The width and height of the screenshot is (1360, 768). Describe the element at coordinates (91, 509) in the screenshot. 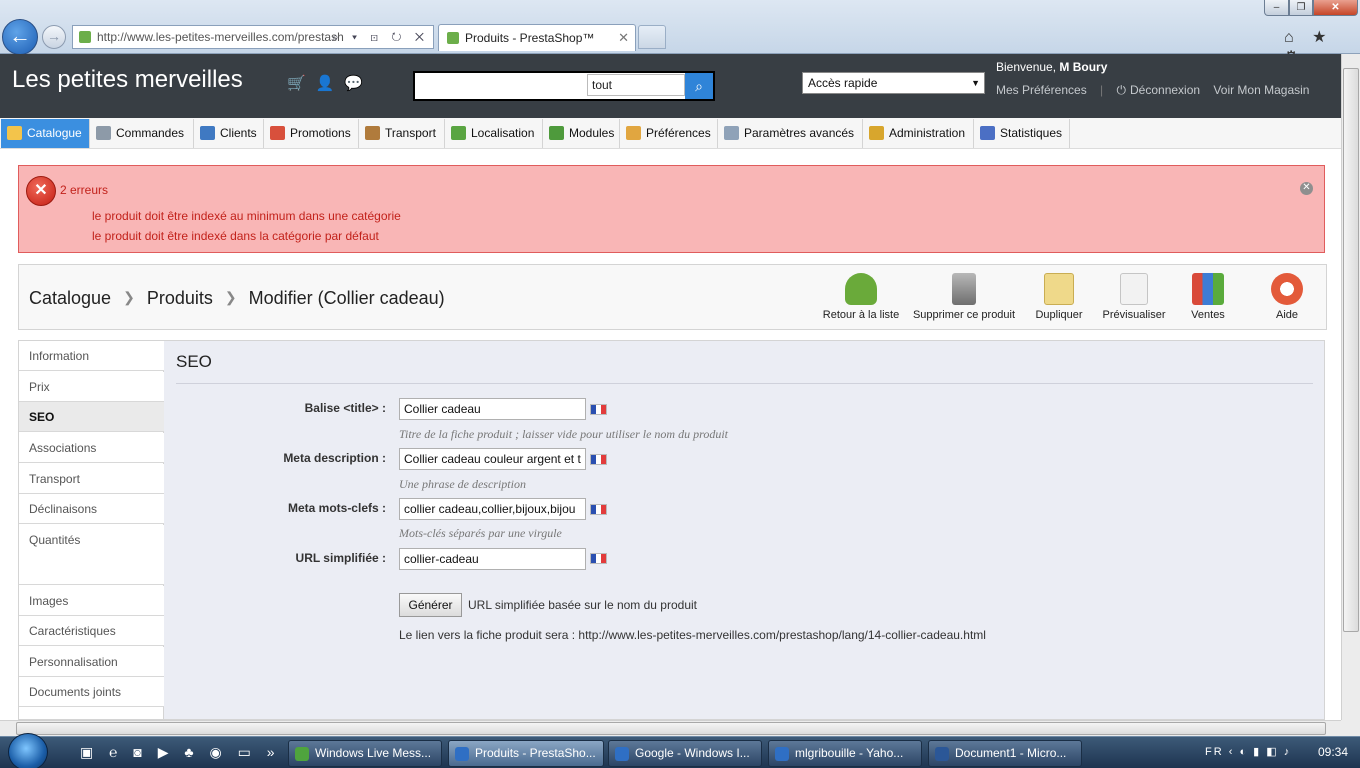

I see `sidebar-item-declinaisons: Déclinaisons` at that location.